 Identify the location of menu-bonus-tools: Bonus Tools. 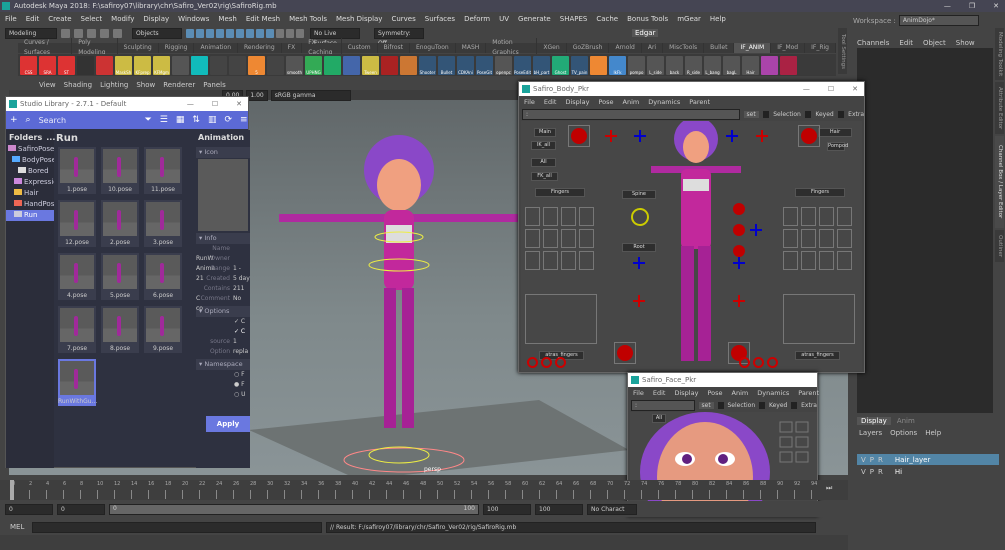
(647, 19).